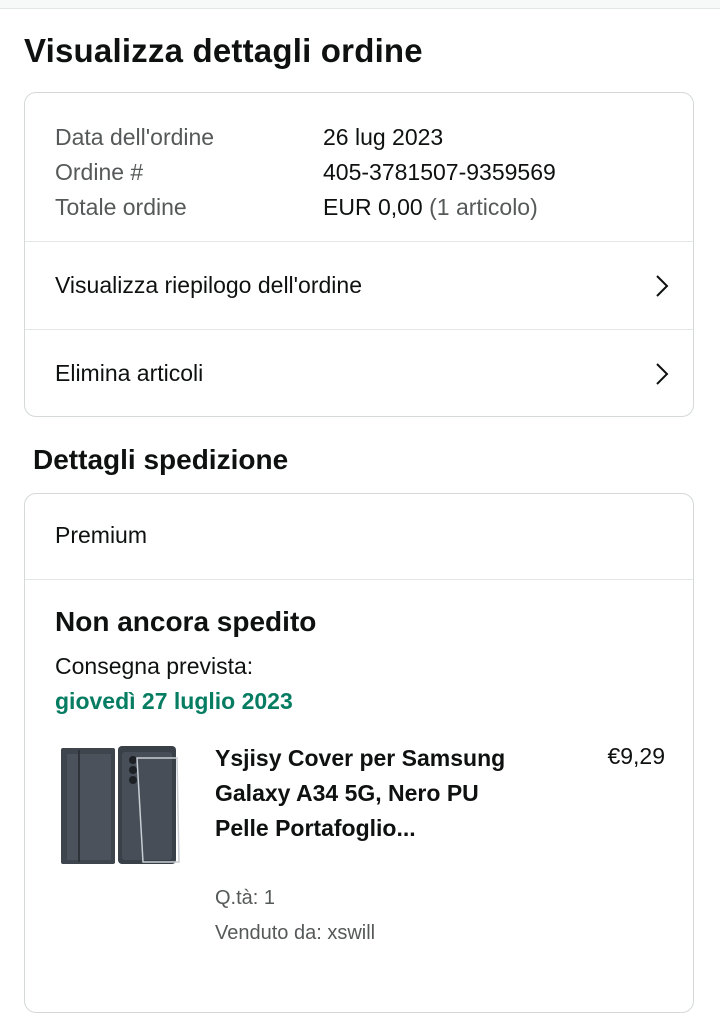 This screenshot has width=720, height=1013. What do you see at coordinates (295, 933) in the screenshot?
I see `product-seller: Venduto da: xswill` at bounding box center [295, 933].